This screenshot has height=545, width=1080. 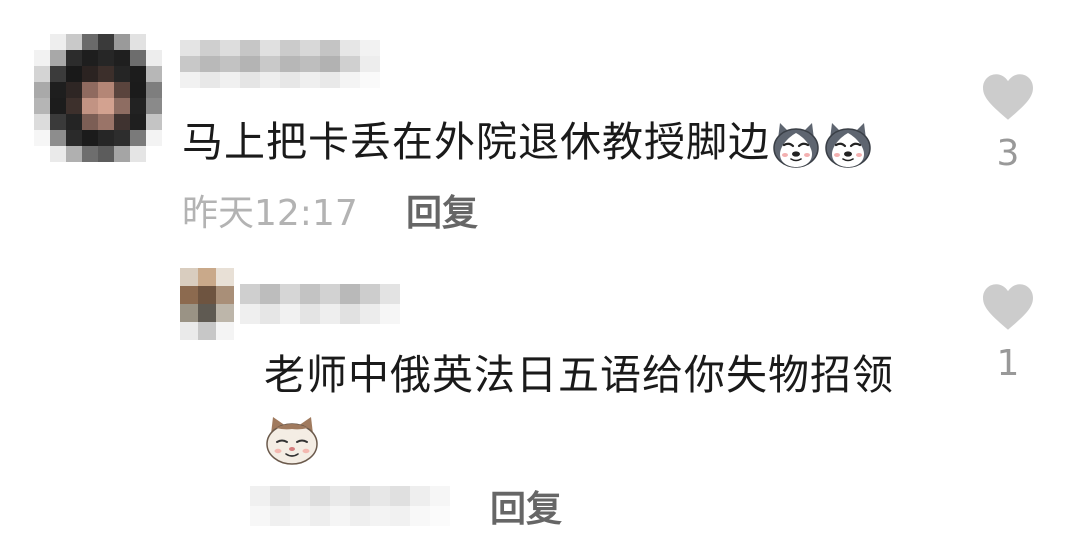 I want to click on like-button: 3, so click(x=1008, y=123).